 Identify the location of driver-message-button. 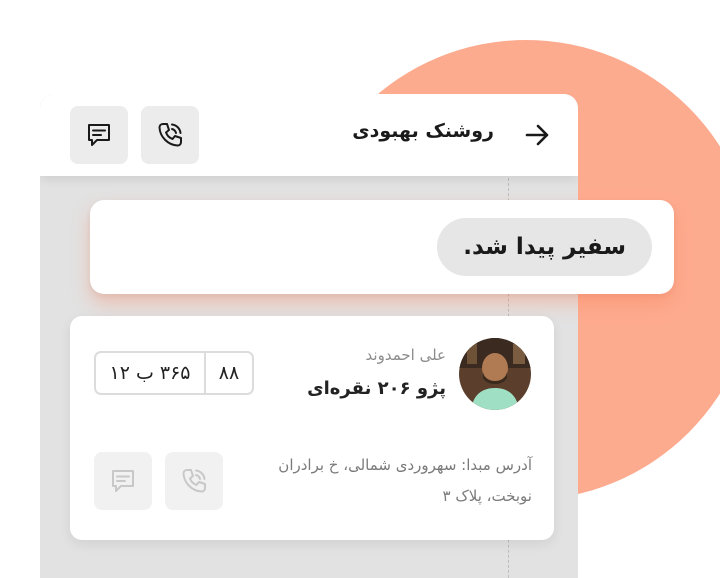
(123, 481).